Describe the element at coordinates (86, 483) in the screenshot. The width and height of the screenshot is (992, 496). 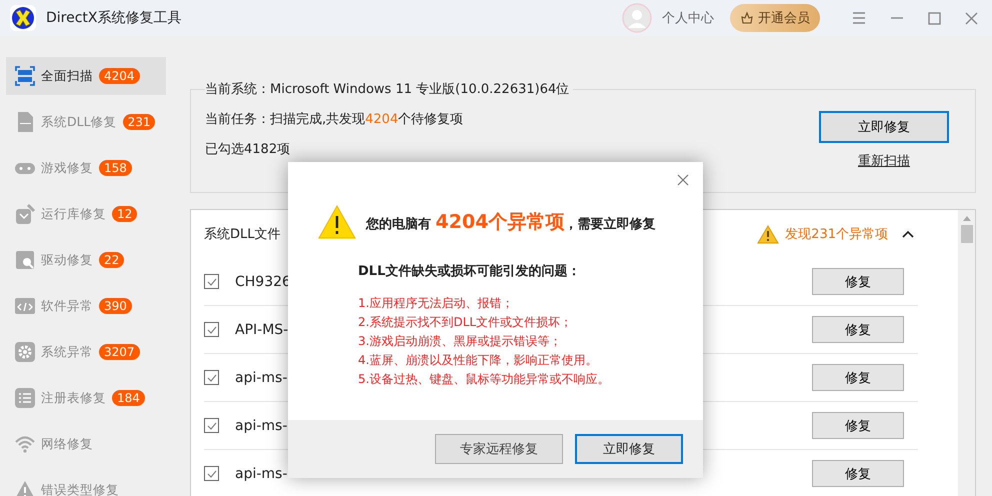
I see `sidebar-item: 错误类型修复` at that location.